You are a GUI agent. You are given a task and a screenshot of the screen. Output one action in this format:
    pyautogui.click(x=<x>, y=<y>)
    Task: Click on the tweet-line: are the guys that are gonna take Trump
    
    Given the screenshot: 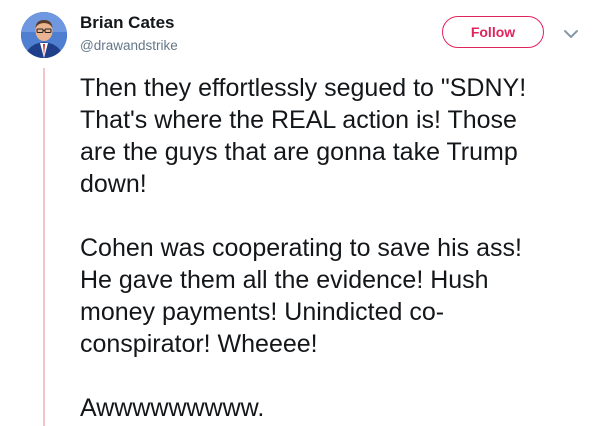 What is the action you would take?
    pyautogui.click(x=299, y=152)
    